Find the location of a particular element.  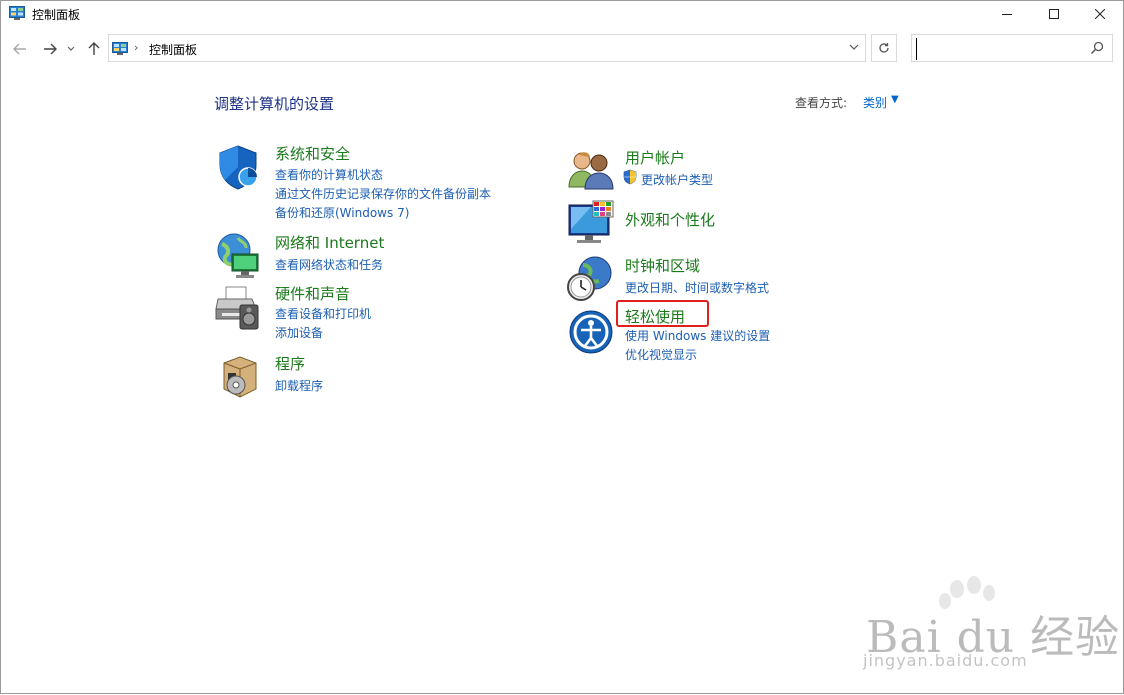

uac-shield-icon is located at coordinates (630, 177).